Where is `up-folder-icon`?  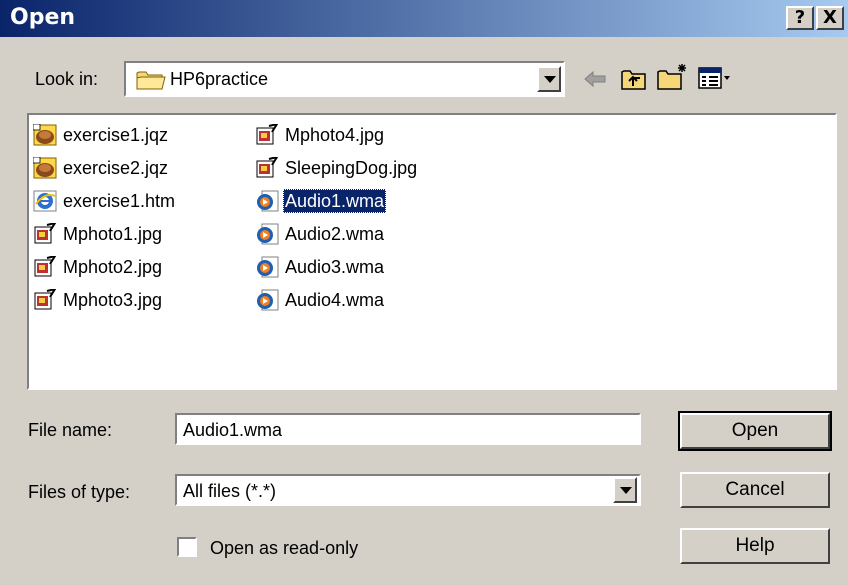 up-folder-icon is located at coordinates (634, 79).